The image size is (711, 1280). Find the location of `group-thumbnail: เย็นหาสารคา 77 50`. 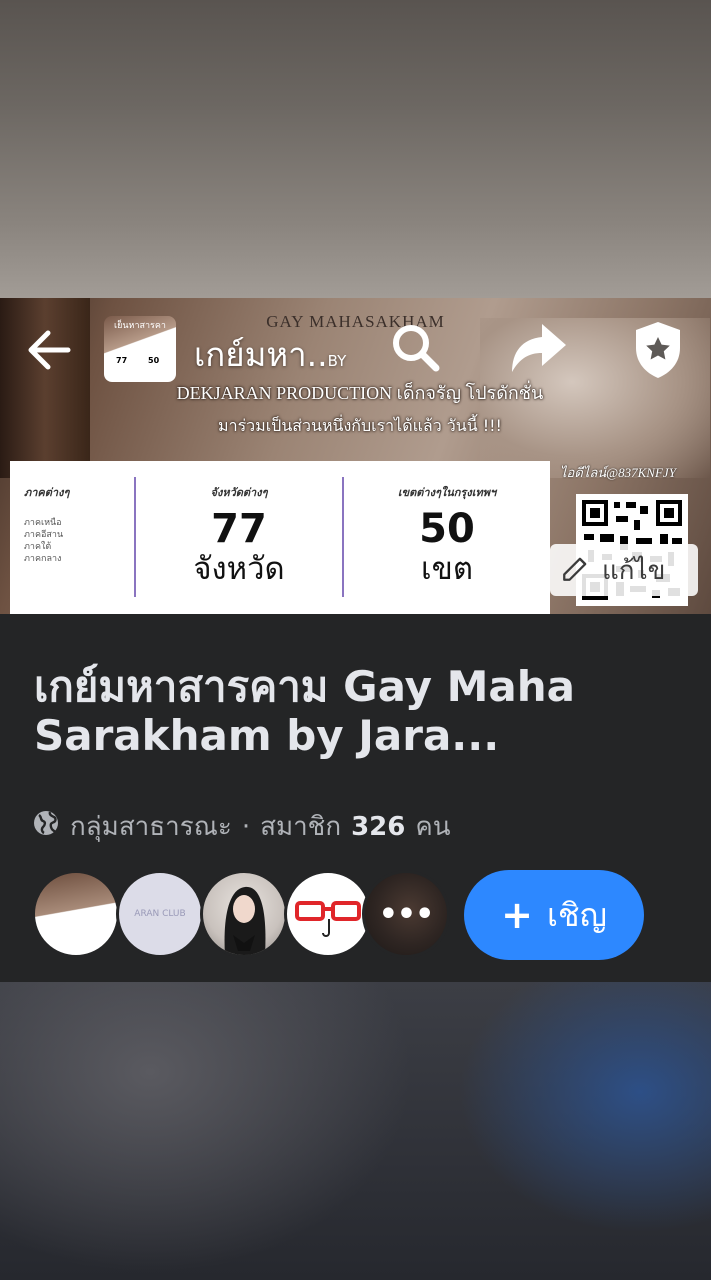

group-thumbnail: เย็นหาสารคา 77 50 is located at coordinates (140, 349).